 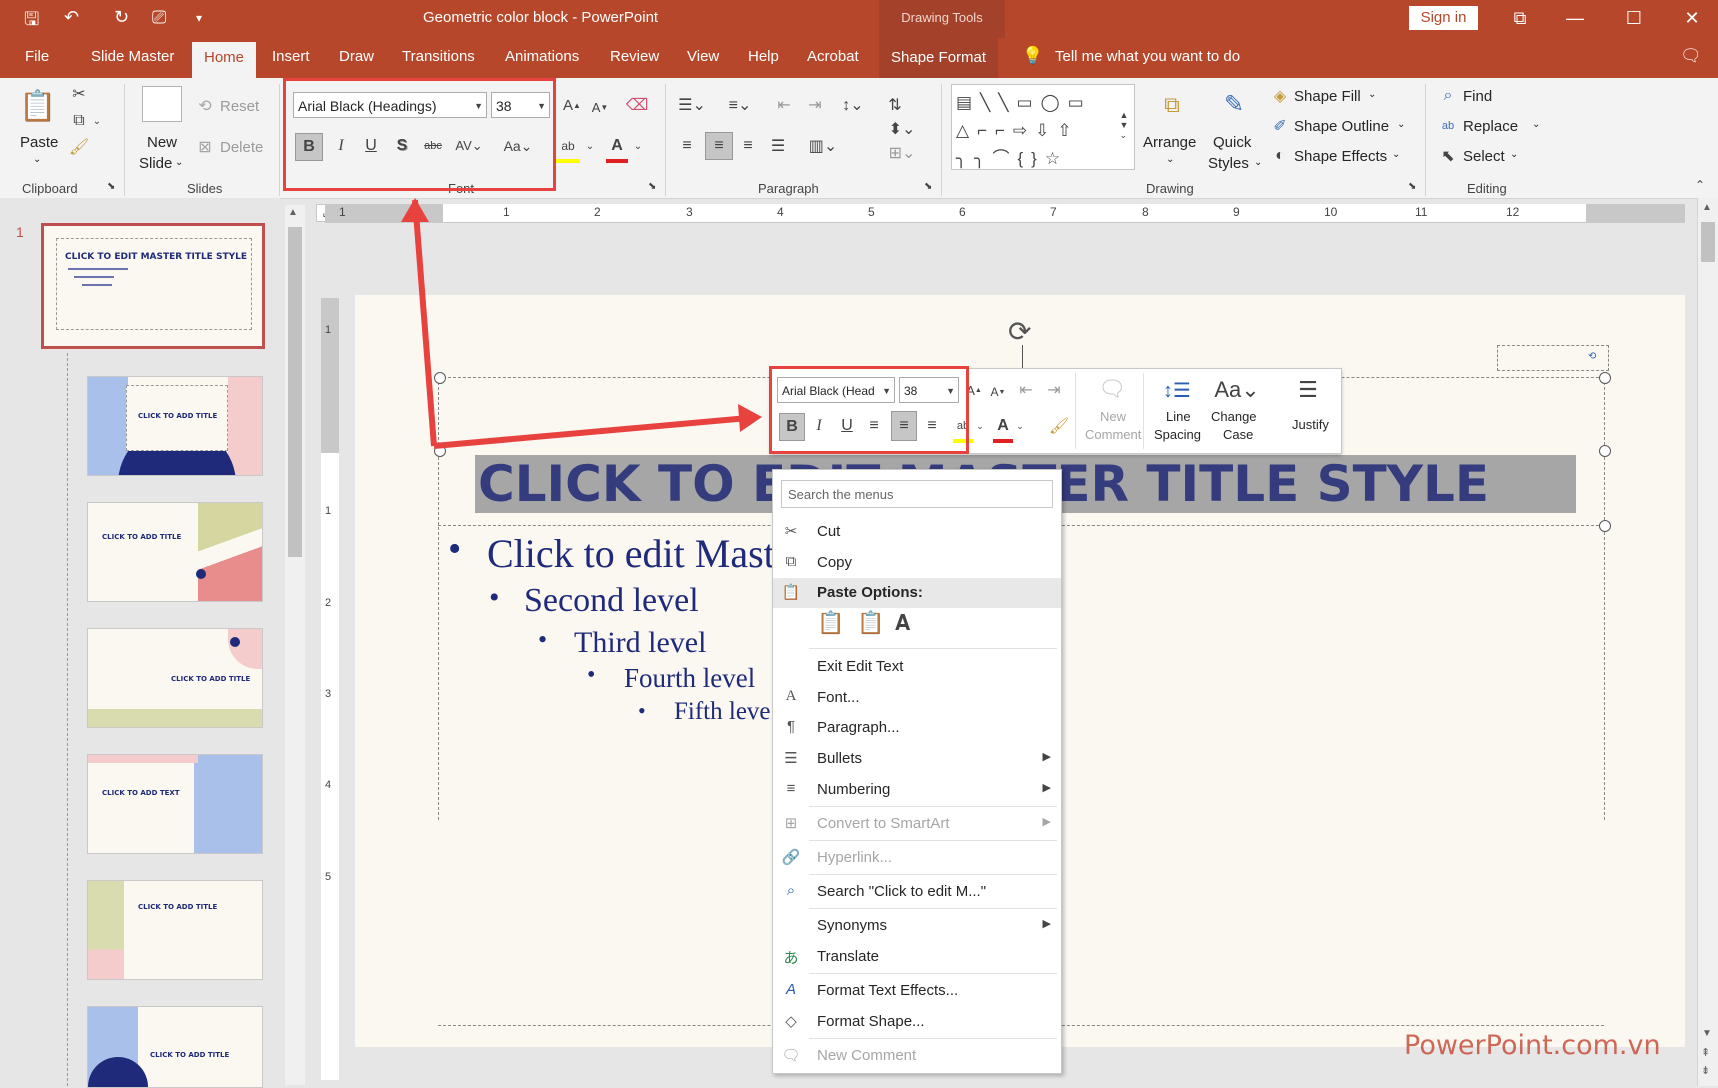 What do you see at coordinates (750, 418) in the screenshot?
I see `arrowhead-right` at bounding box center [750, 418].